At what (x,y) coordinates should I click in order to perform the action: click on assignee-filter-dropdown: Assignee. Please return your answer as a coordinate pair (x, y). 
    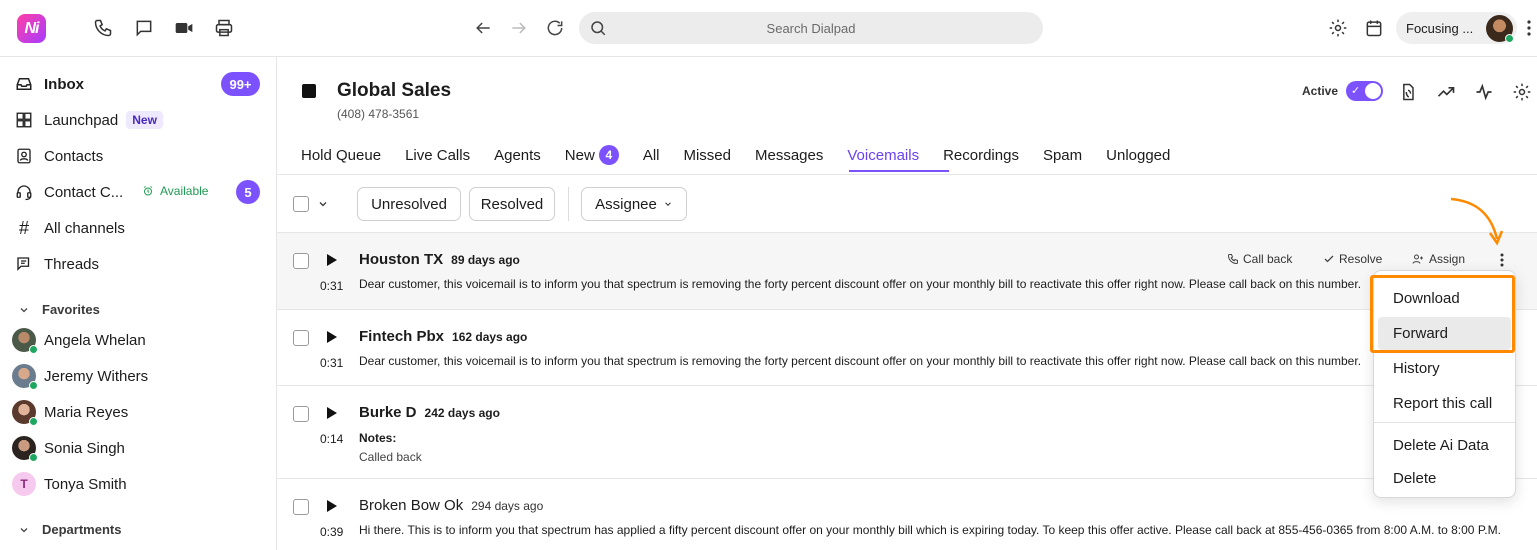
    Looking at the image, I should click on (634, 204).